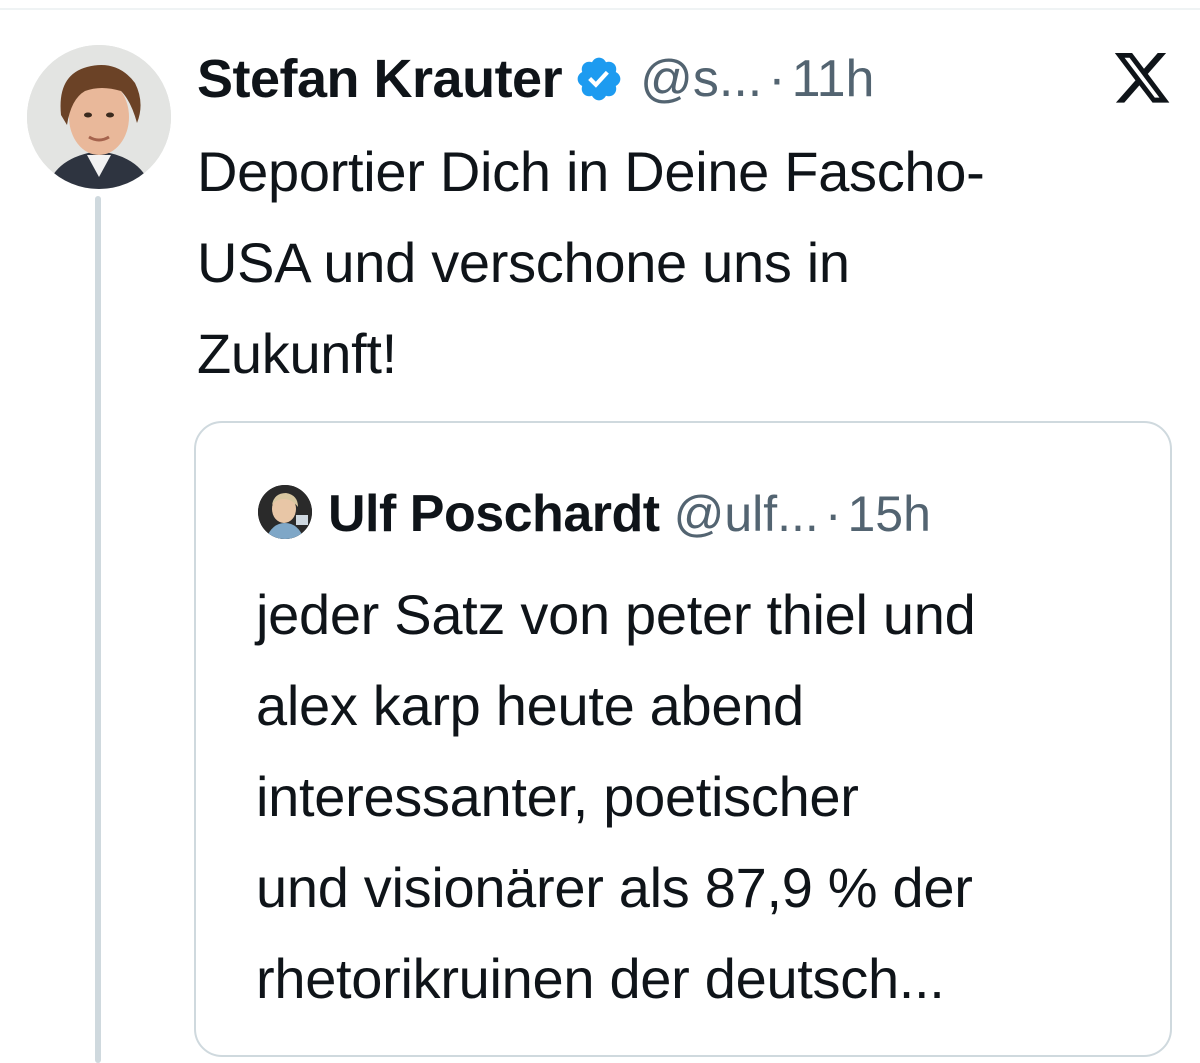 The height and width of the screenshot is (1063, 1200). Describe the element at coordinates (599, 79) in the screenshot. I see `verified-badge-icon` at that location.